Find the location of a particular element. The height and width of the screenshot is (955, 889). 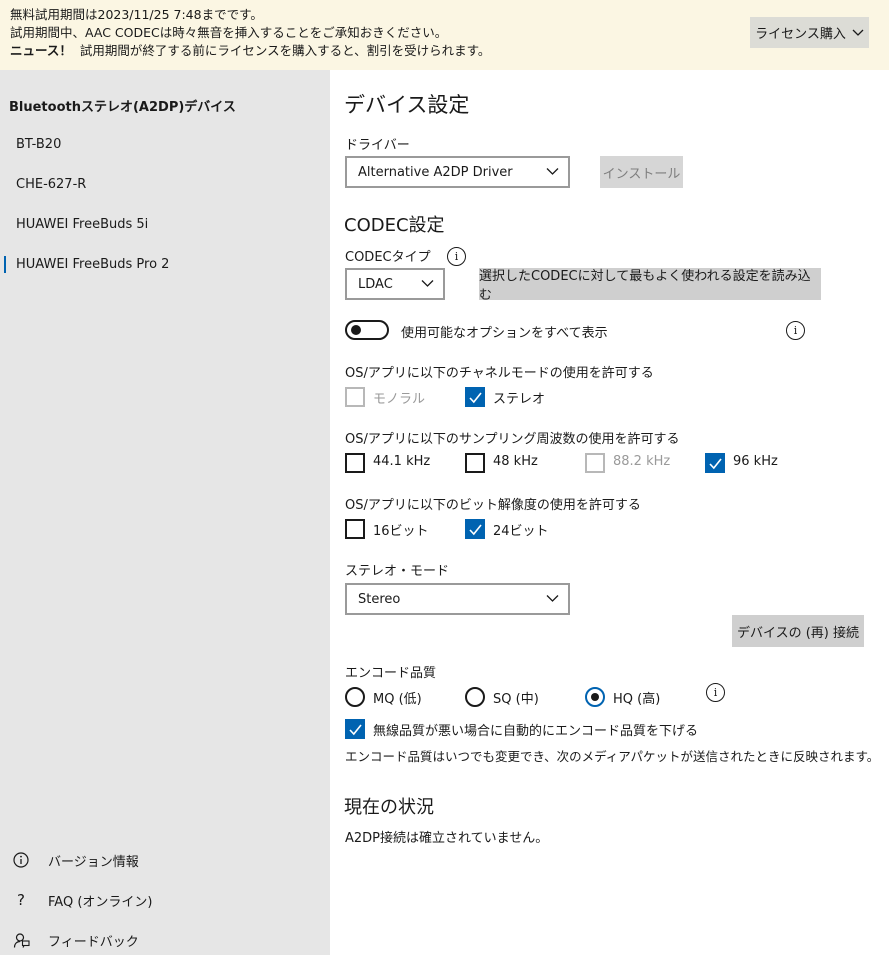

sidebar-item-faq: ? FAQ (オンライン) is located at coordinates (82, 900).